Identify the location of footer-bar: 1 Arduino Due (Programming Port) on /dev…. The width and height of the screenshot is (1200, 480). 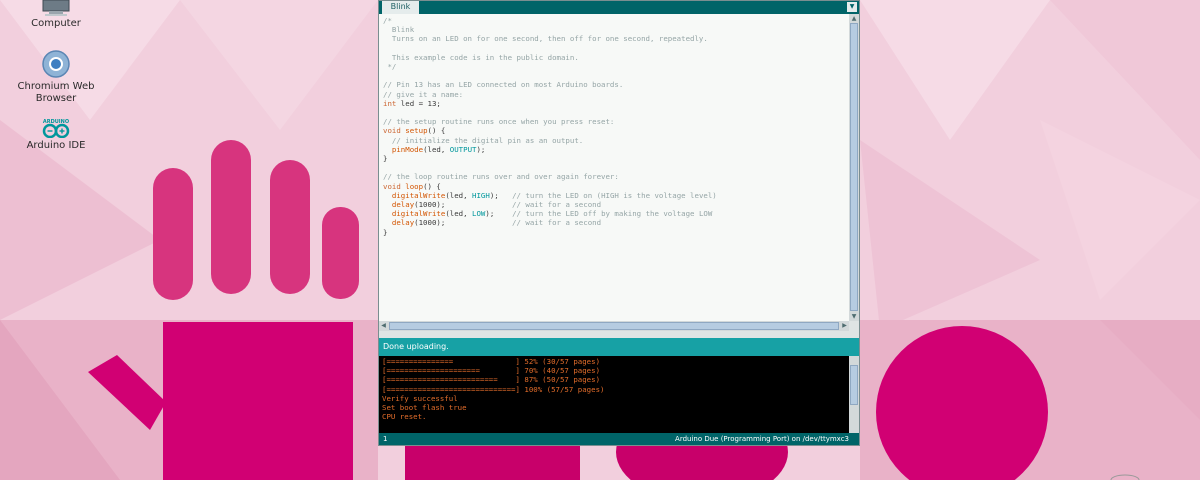
(619, 439).